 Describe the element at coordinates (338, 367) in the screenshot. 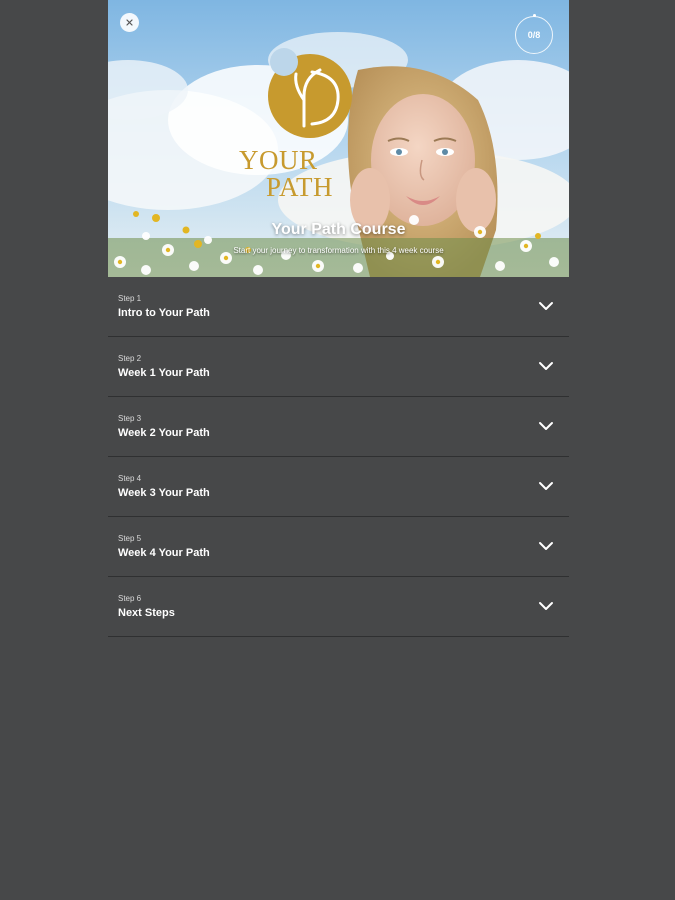

I see `step-item-2: Step 2 Week 1 Your Path` at that location.